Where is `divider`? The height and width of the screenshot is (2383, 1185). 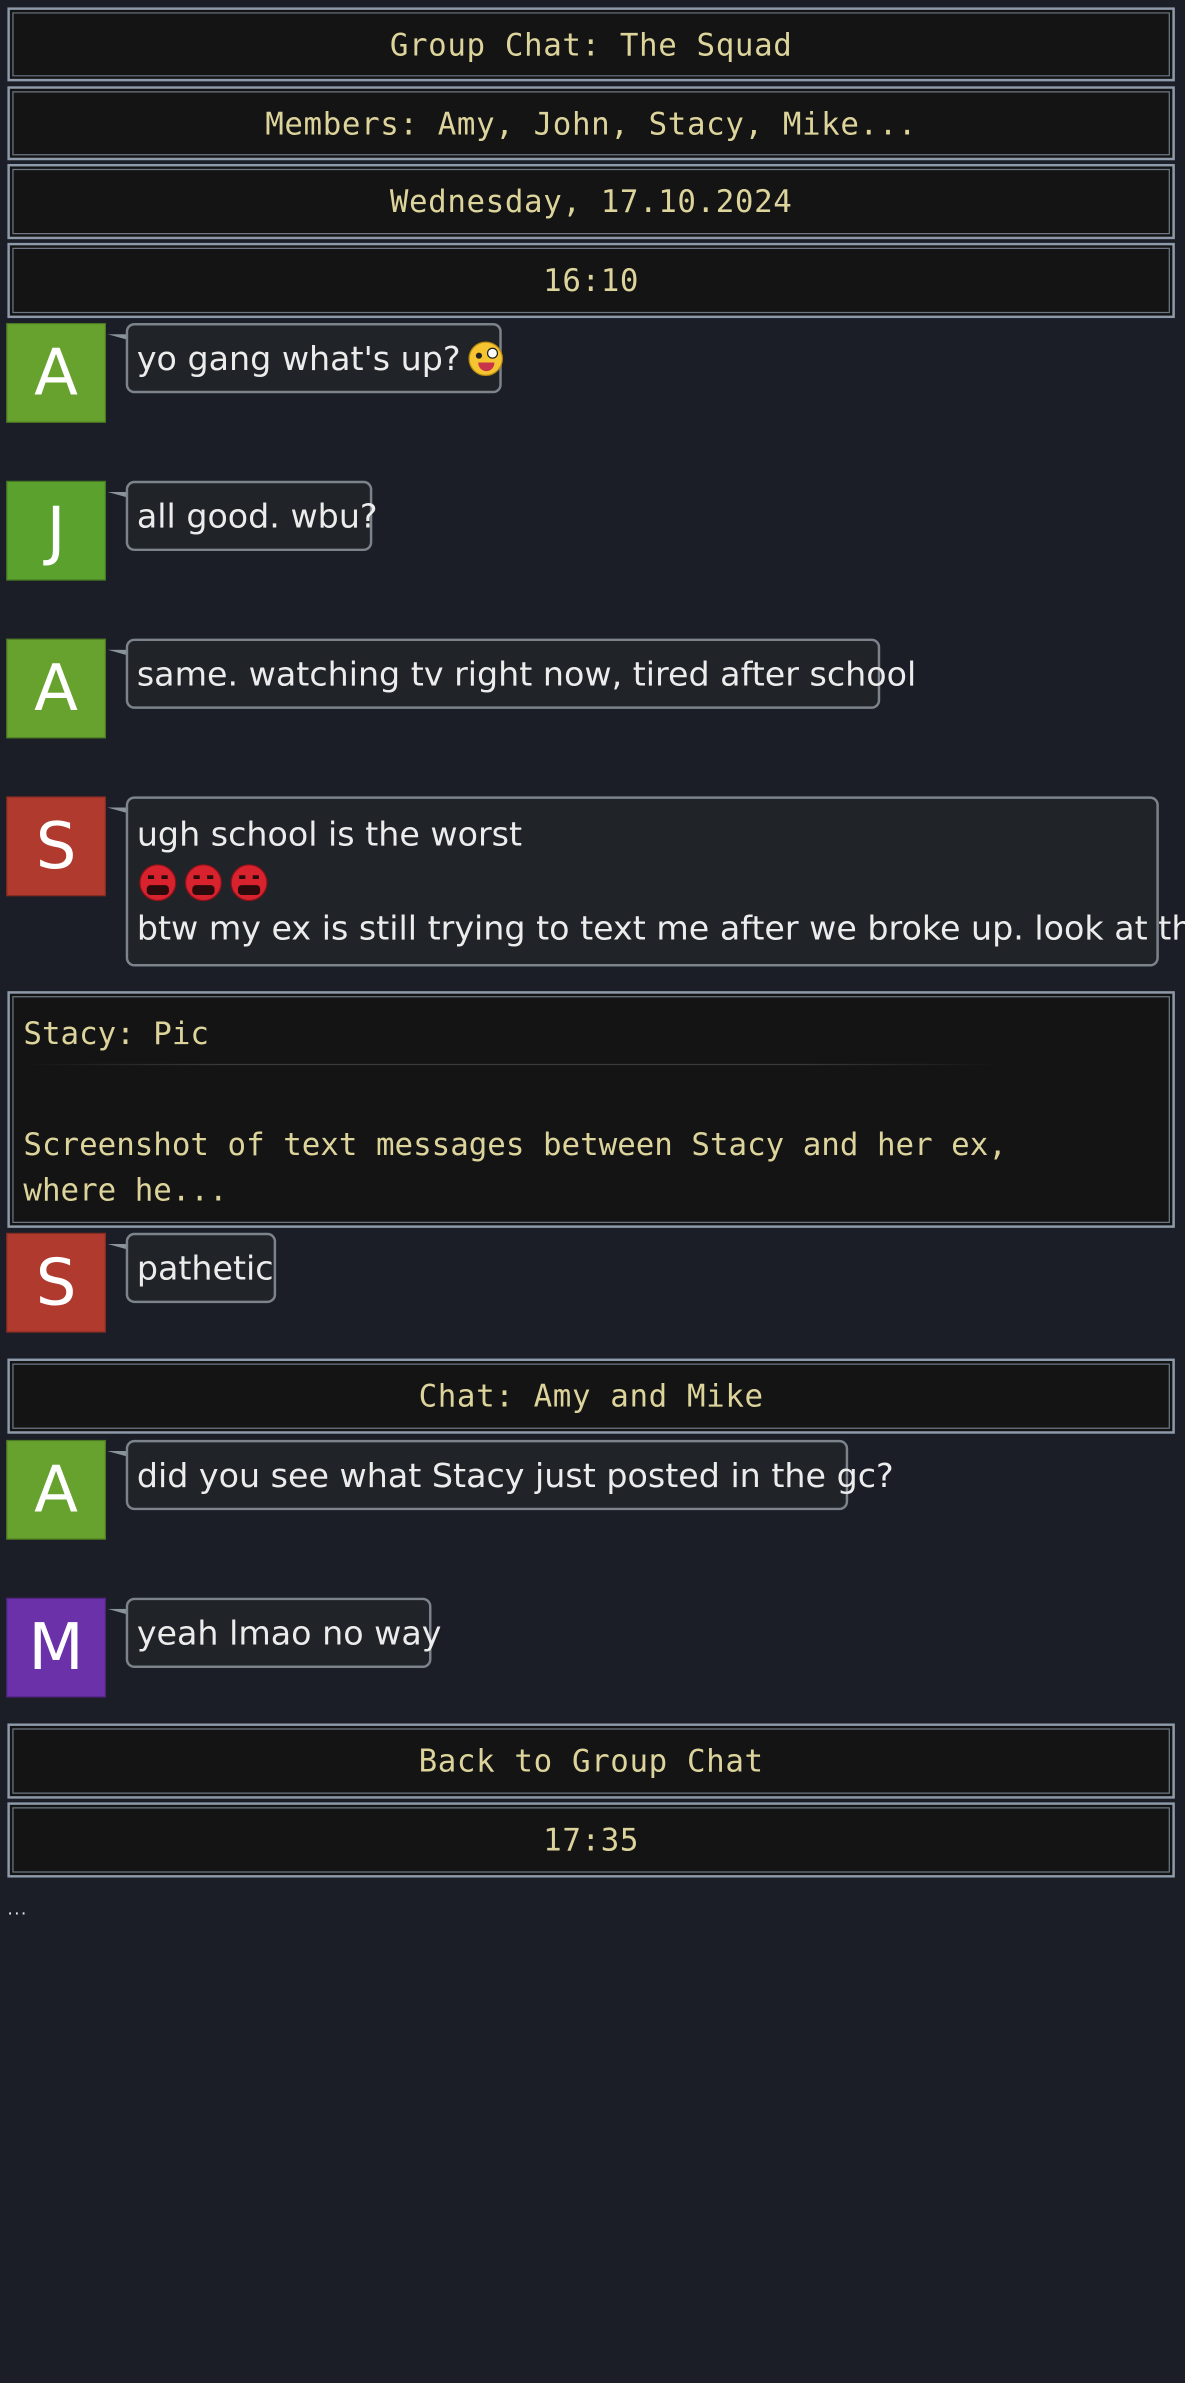 divider is located at coordinates (510, 1064).